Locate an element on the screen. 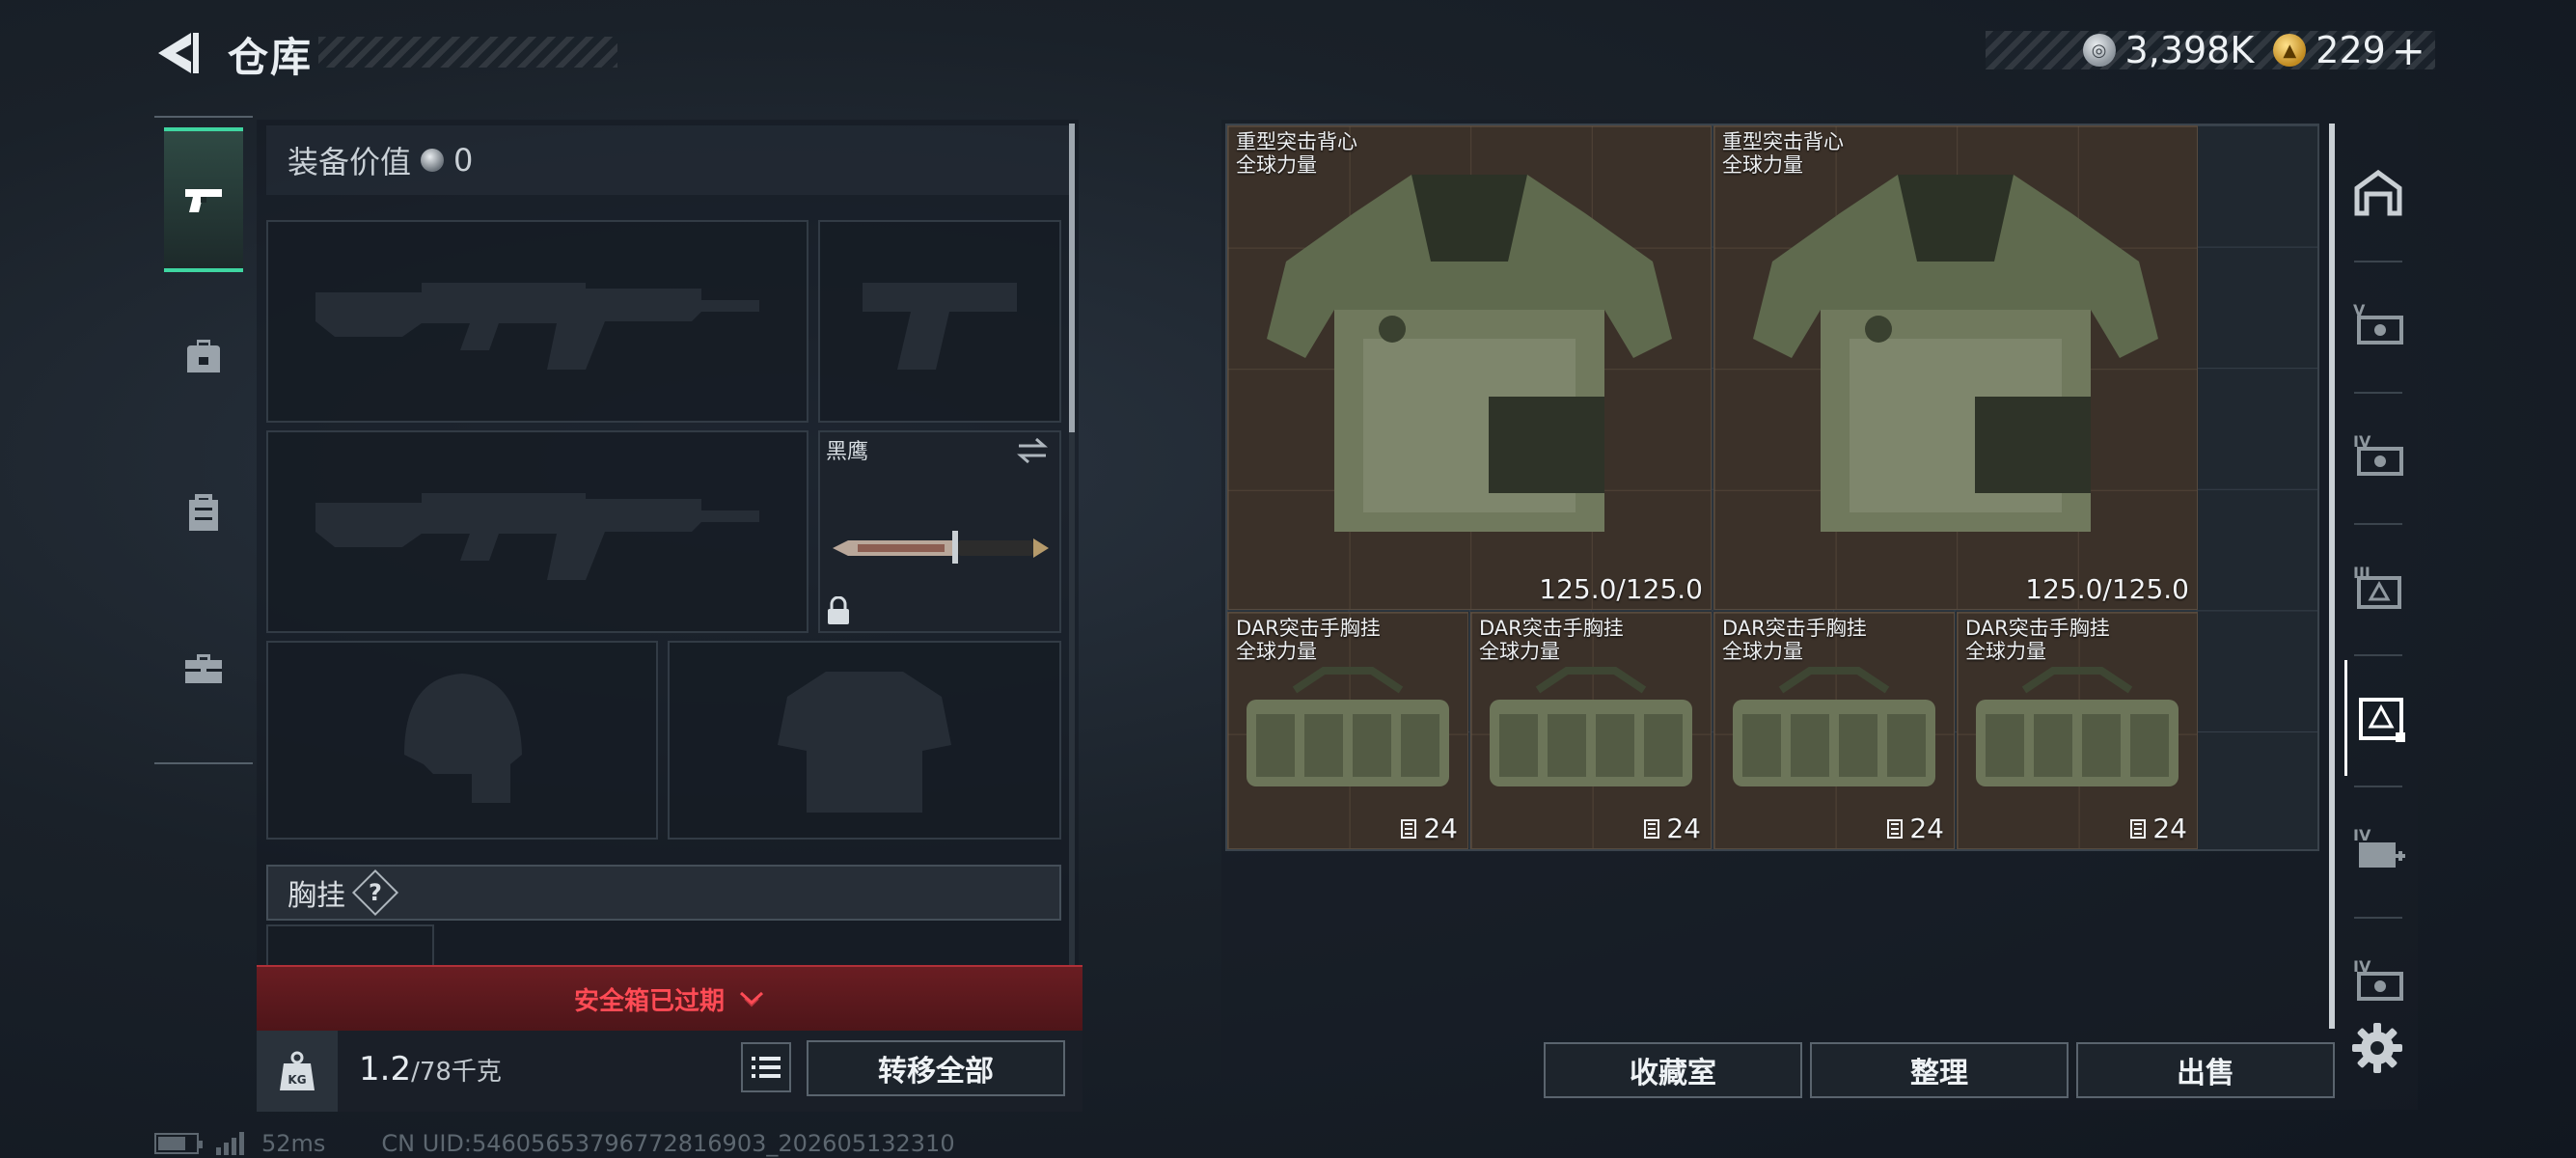 This screenshot has width=2576, height=1158. filter-tier-iii-armor: III is located at coordinates (2378, 587).